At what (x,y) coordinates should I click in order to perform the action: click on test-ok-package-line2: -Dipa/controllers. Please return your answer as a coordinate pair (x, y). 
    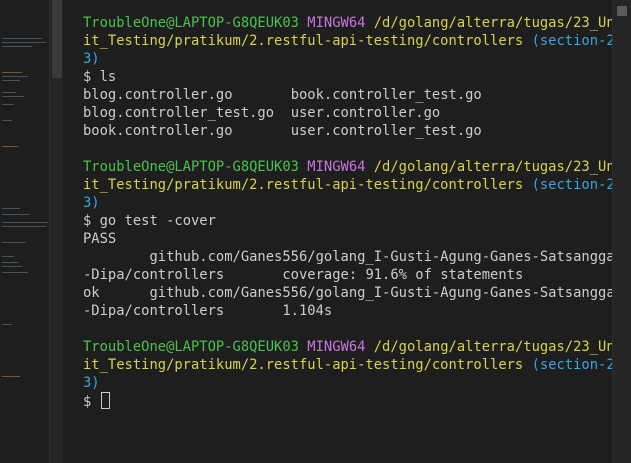
    Looking at the image, I should click on (154, 311).